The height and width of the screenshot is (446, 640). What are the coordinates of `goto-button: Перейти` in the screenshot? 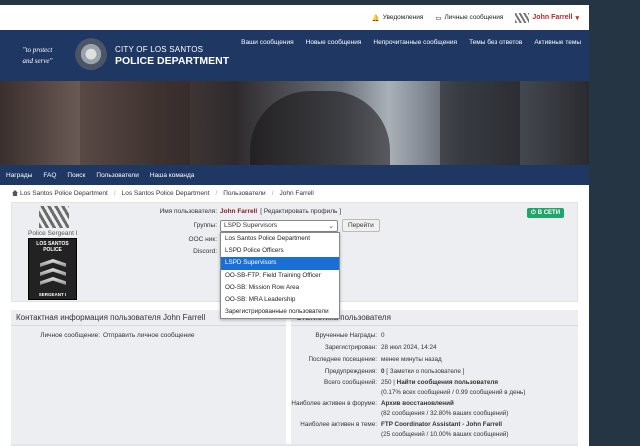 It's located at (361, 225).